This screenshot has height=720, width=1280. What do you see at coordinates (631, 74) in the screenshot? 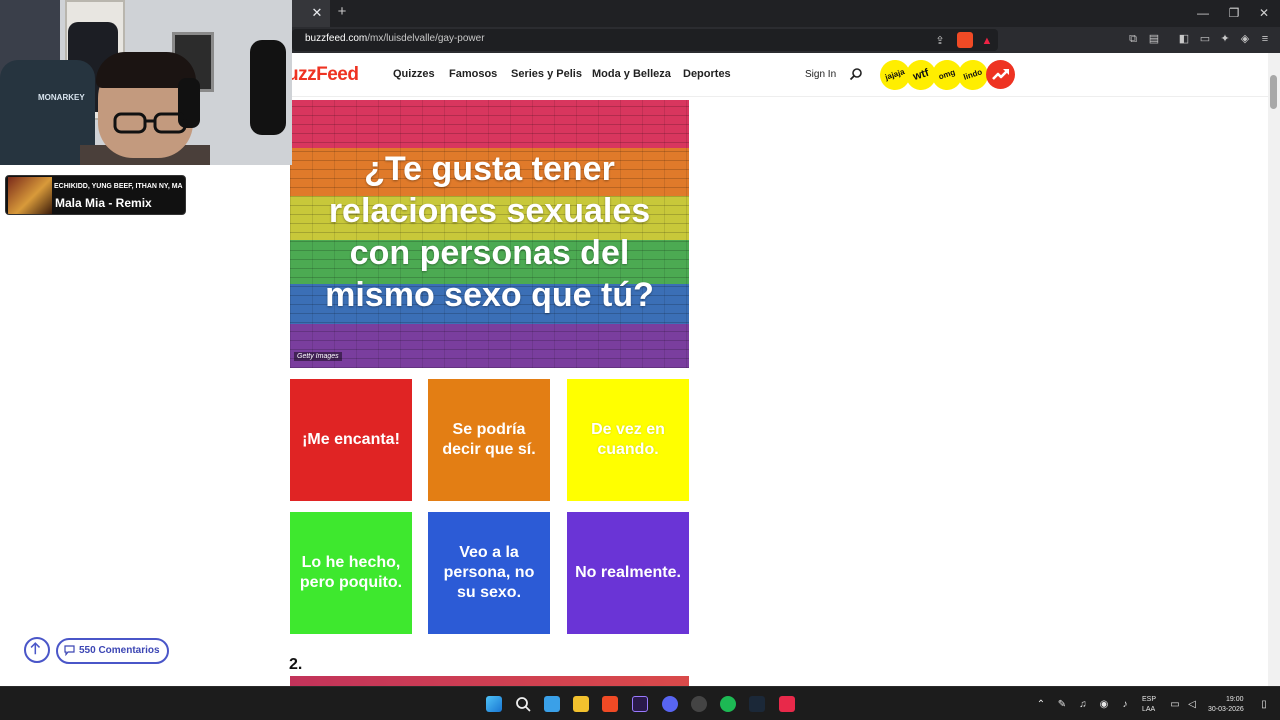
I see `nav-link-moda: Moda y Belleza` at bounding box center [631, 74].